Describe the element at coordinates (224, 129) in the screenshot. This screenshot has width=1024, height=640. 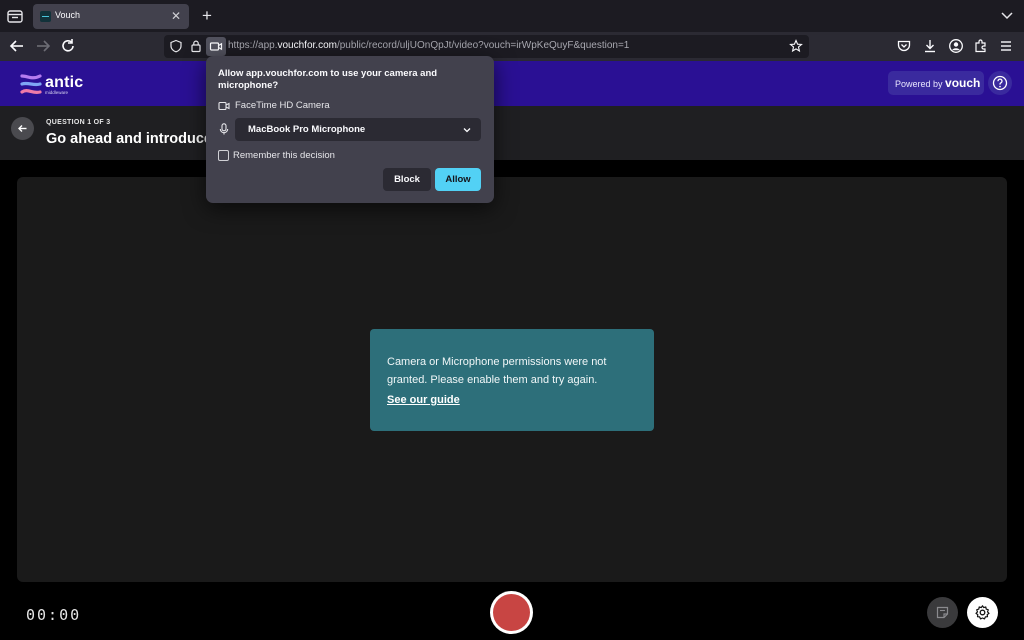
I see `microphone-icon` at that location.